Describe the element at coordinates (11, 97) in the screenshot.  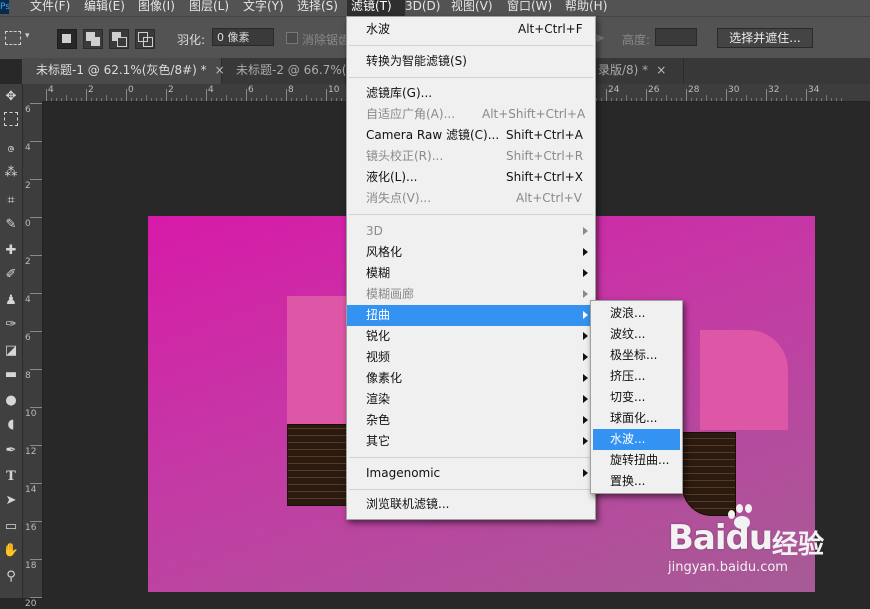
I see `move-tool-icon: ✥` at that location.